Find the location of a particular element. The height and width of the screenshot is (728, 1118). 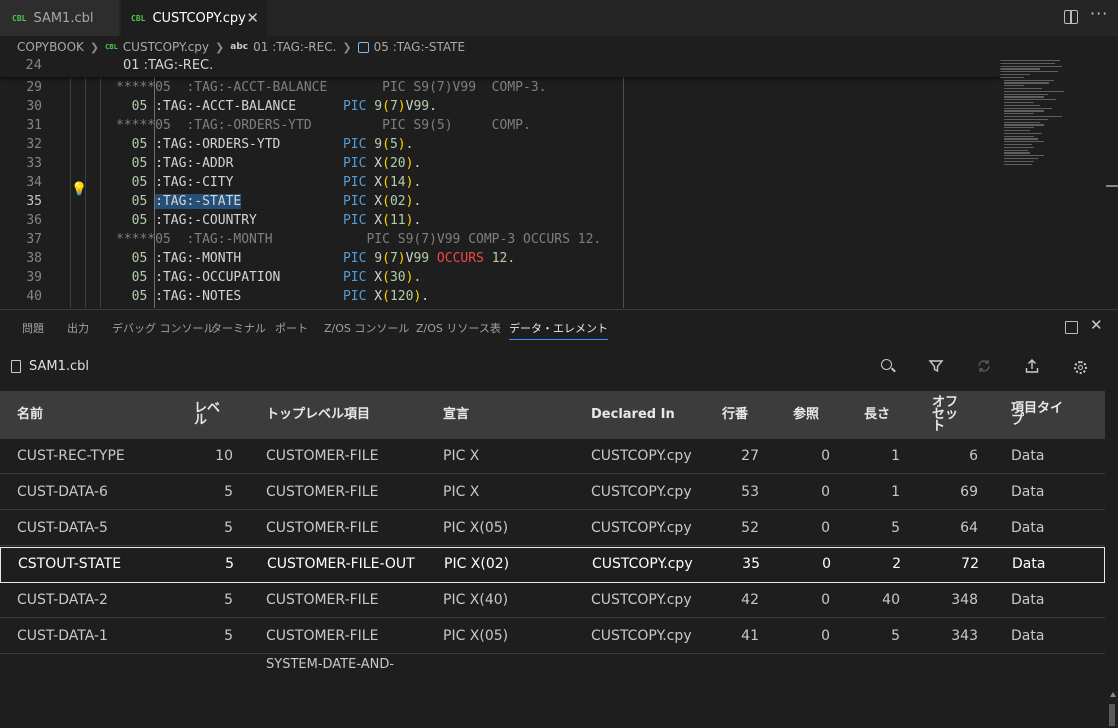

indent-guide is located at coordinates (100, 192).